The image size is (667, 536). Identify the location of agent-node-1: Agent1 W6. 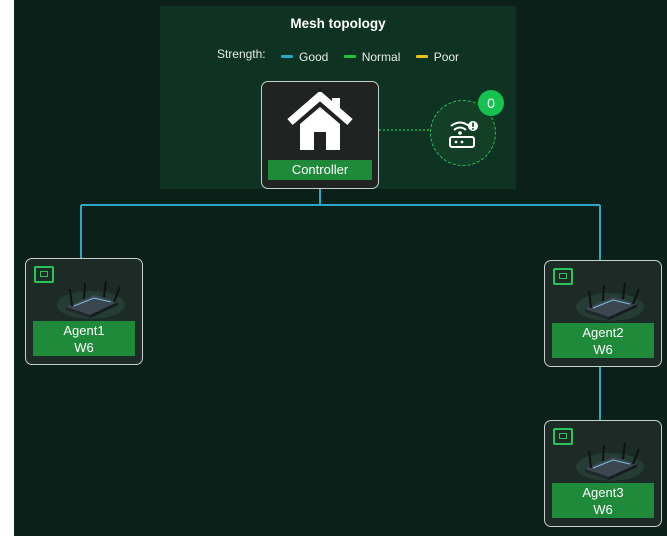
(84, 311).